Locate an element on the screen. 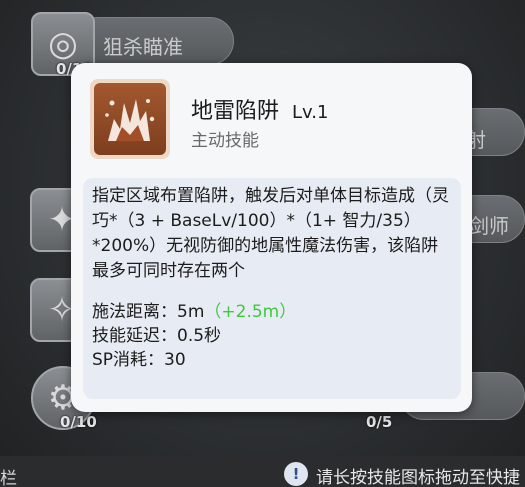 Image resolution: width=525 pixels, height=487 pixels. skill-delay-label: 技能延迟： is located at coordinates (134, 336).